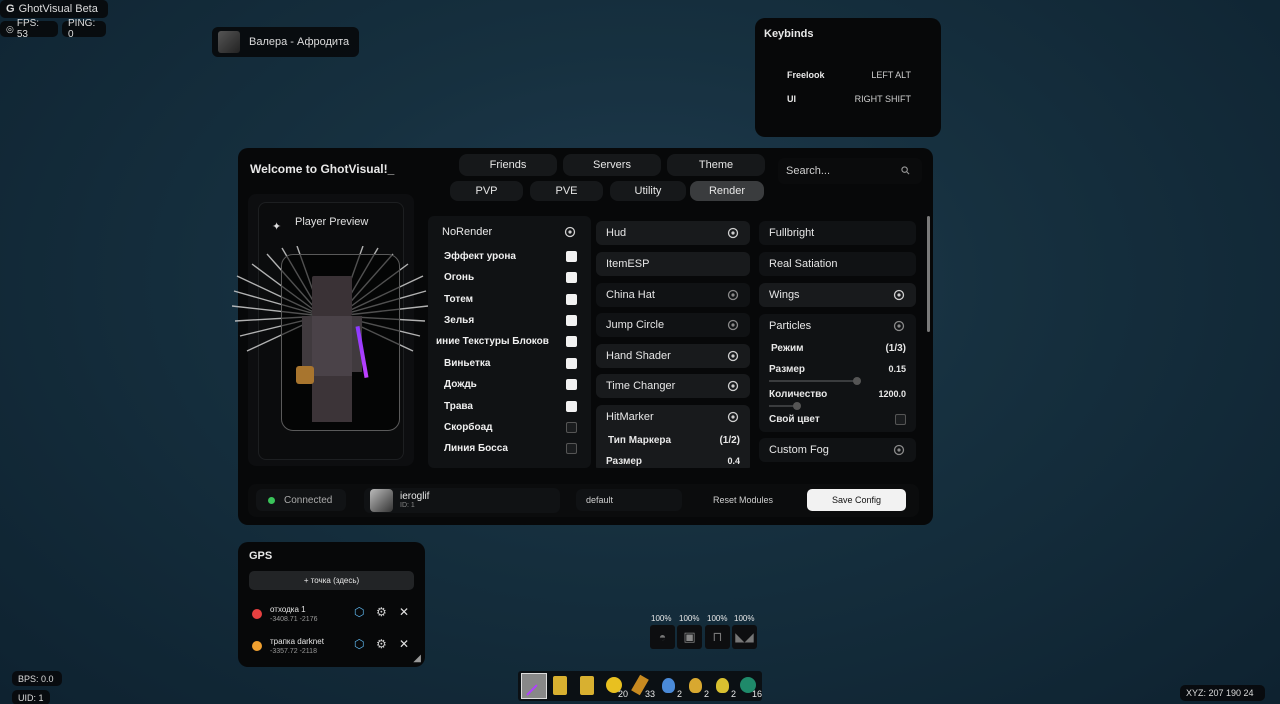 Image resolution: width=1280 pixels, height=704 pixels. What do you see at coordinates (727, 191) in the screenshot?
I see `tab-render: Render` at bounding box center [727, 191].